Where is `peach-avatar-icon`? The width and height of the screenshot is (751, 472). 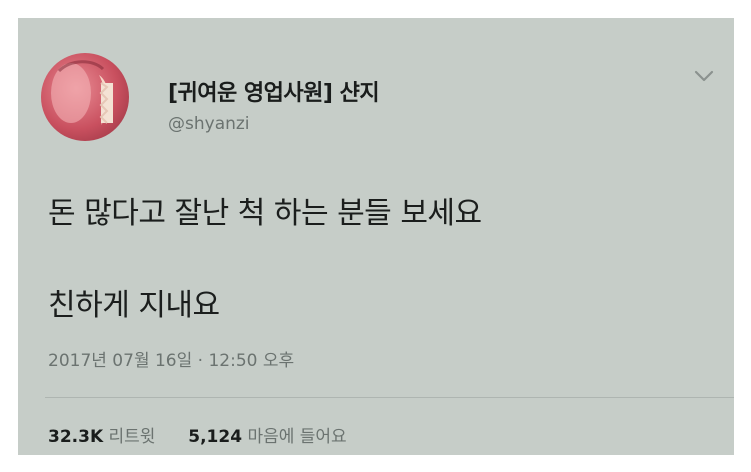 peach-avatar-icon is located at coordinates (82, 92).